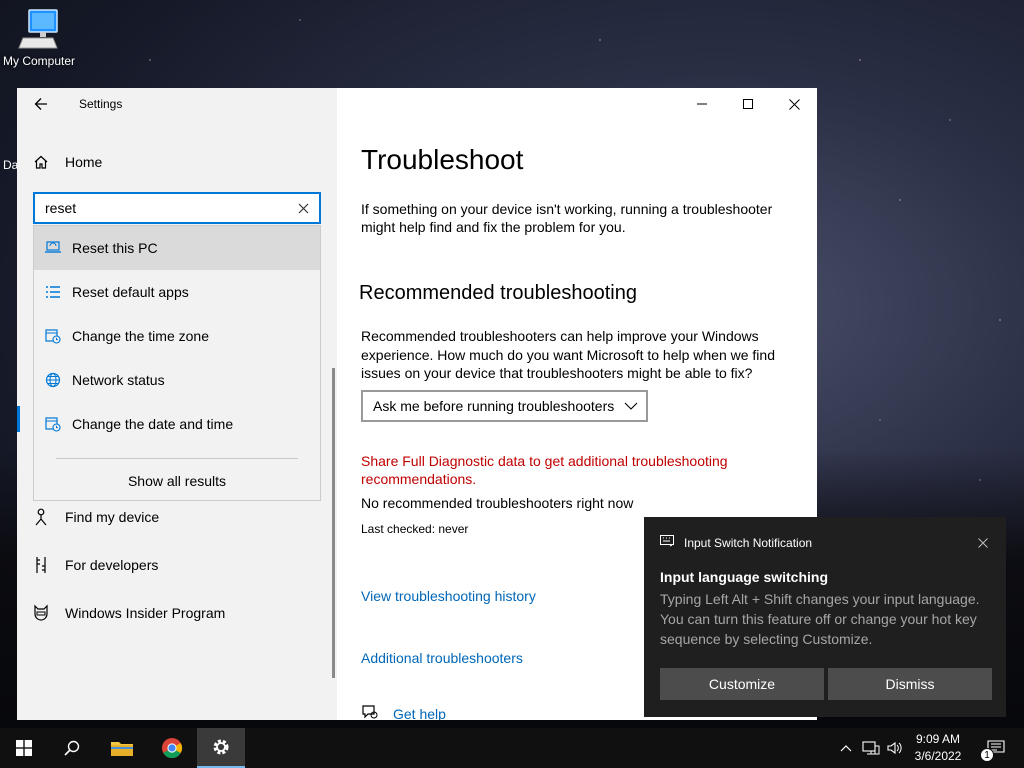  I want to click on desktop-icon-my-computer: My Computer, so click(39, 38).